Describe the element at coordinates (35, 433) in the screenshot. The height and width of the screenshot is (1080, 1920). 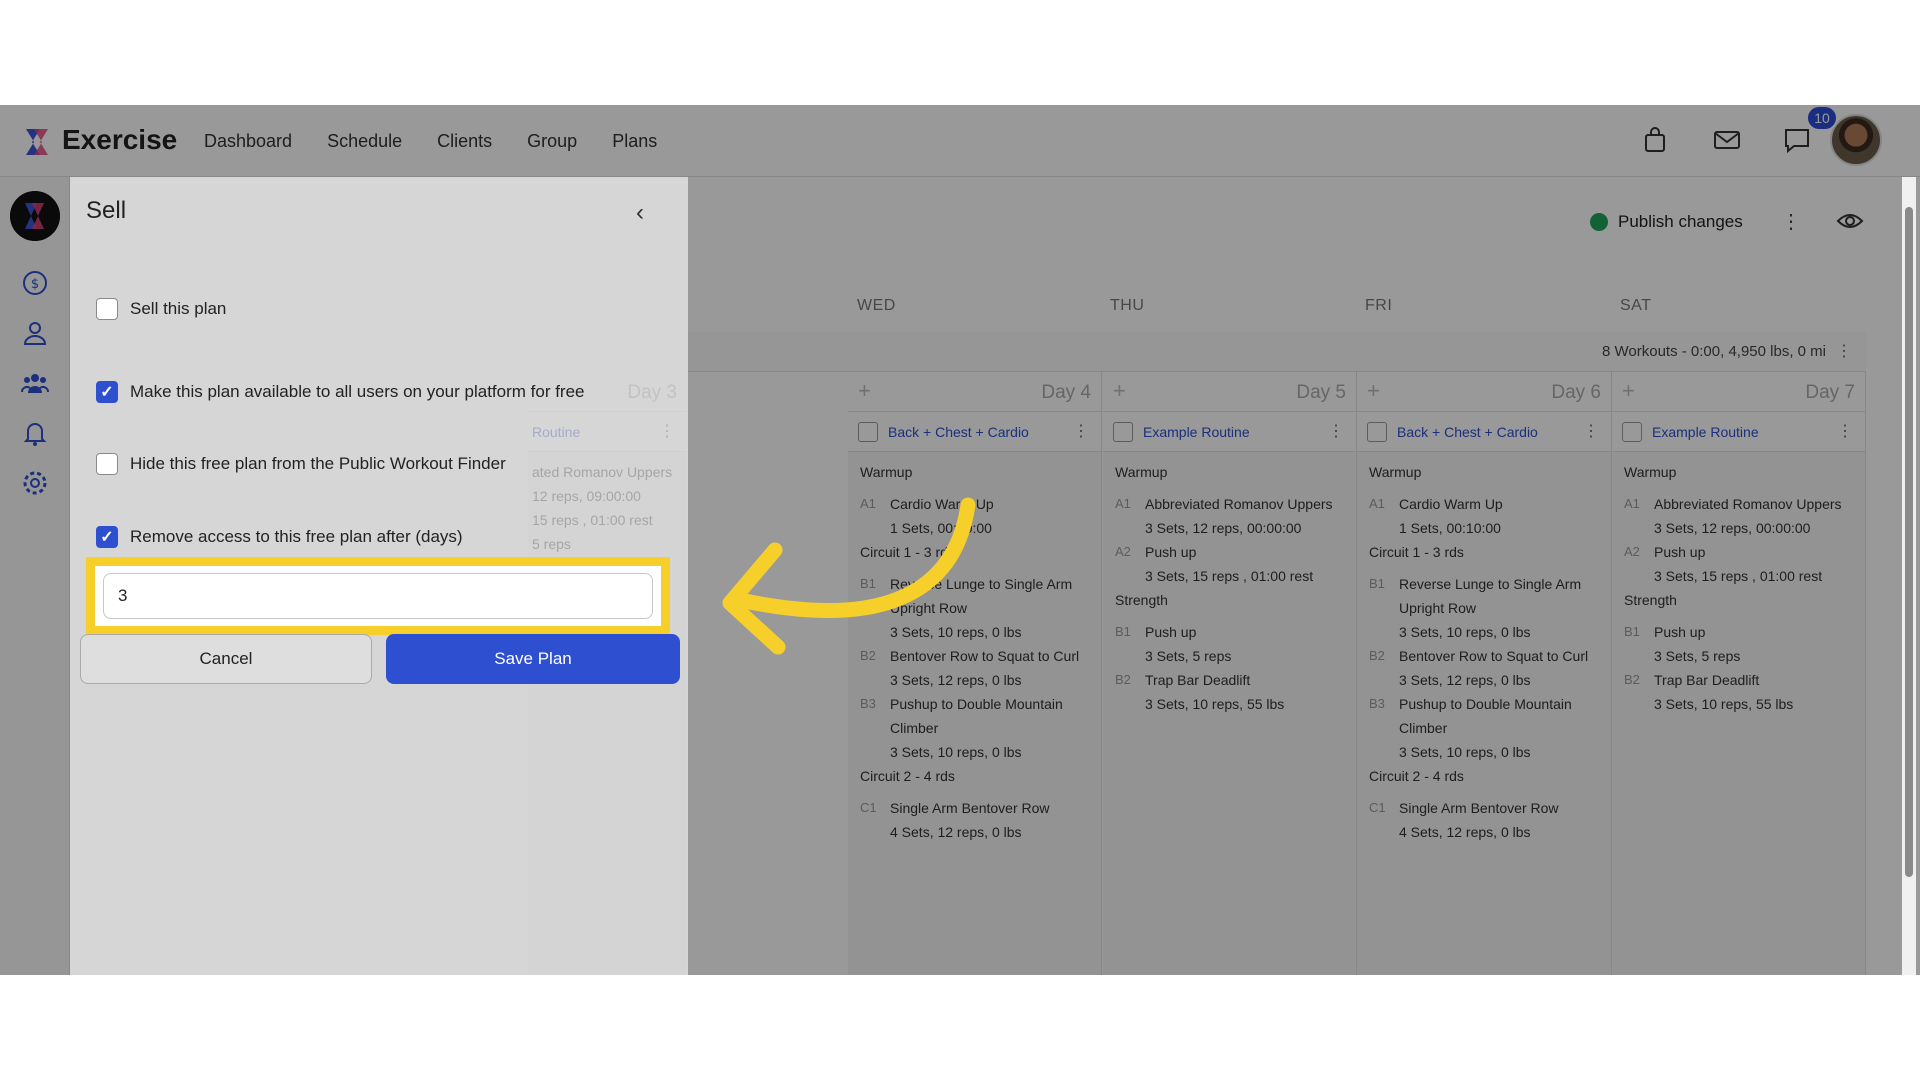
I see `bell-icon` at that location.